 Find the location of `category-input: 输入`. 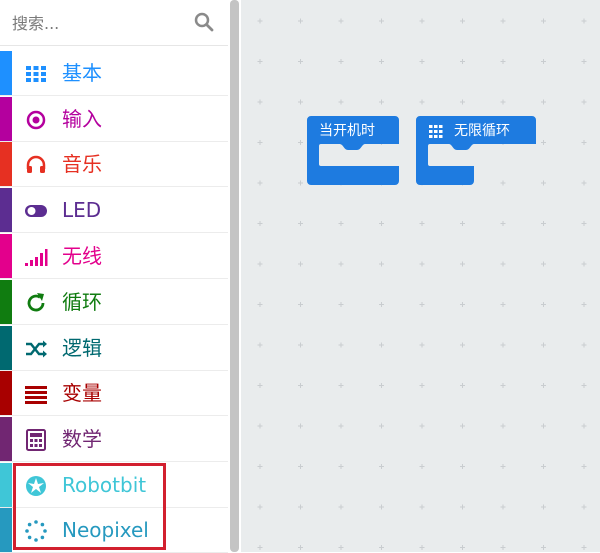

category-input: 输入 is located at coordinates (114, 119).